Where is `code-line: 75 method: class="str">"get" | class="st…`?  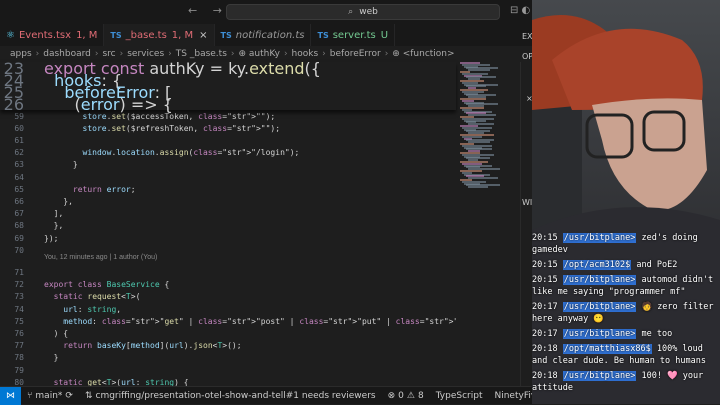
code-line: 75 method: class="str">"get" | class="st… is located at coordinates (301, 321).